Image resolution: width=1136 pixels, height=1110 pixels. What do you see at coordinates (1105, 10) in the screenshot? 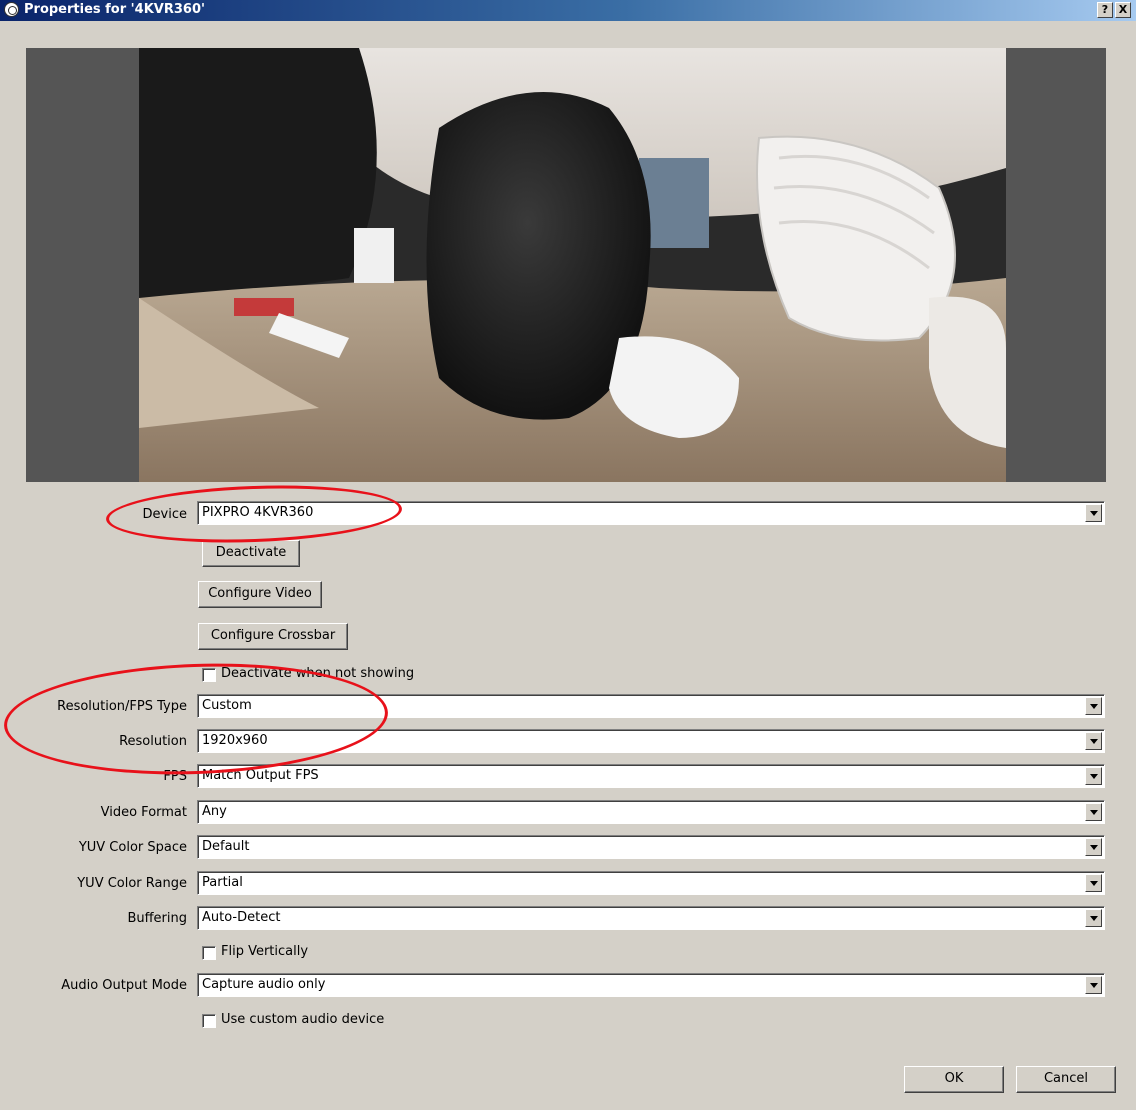
I see `help-button: ?` at bounding box center [1105, 10].